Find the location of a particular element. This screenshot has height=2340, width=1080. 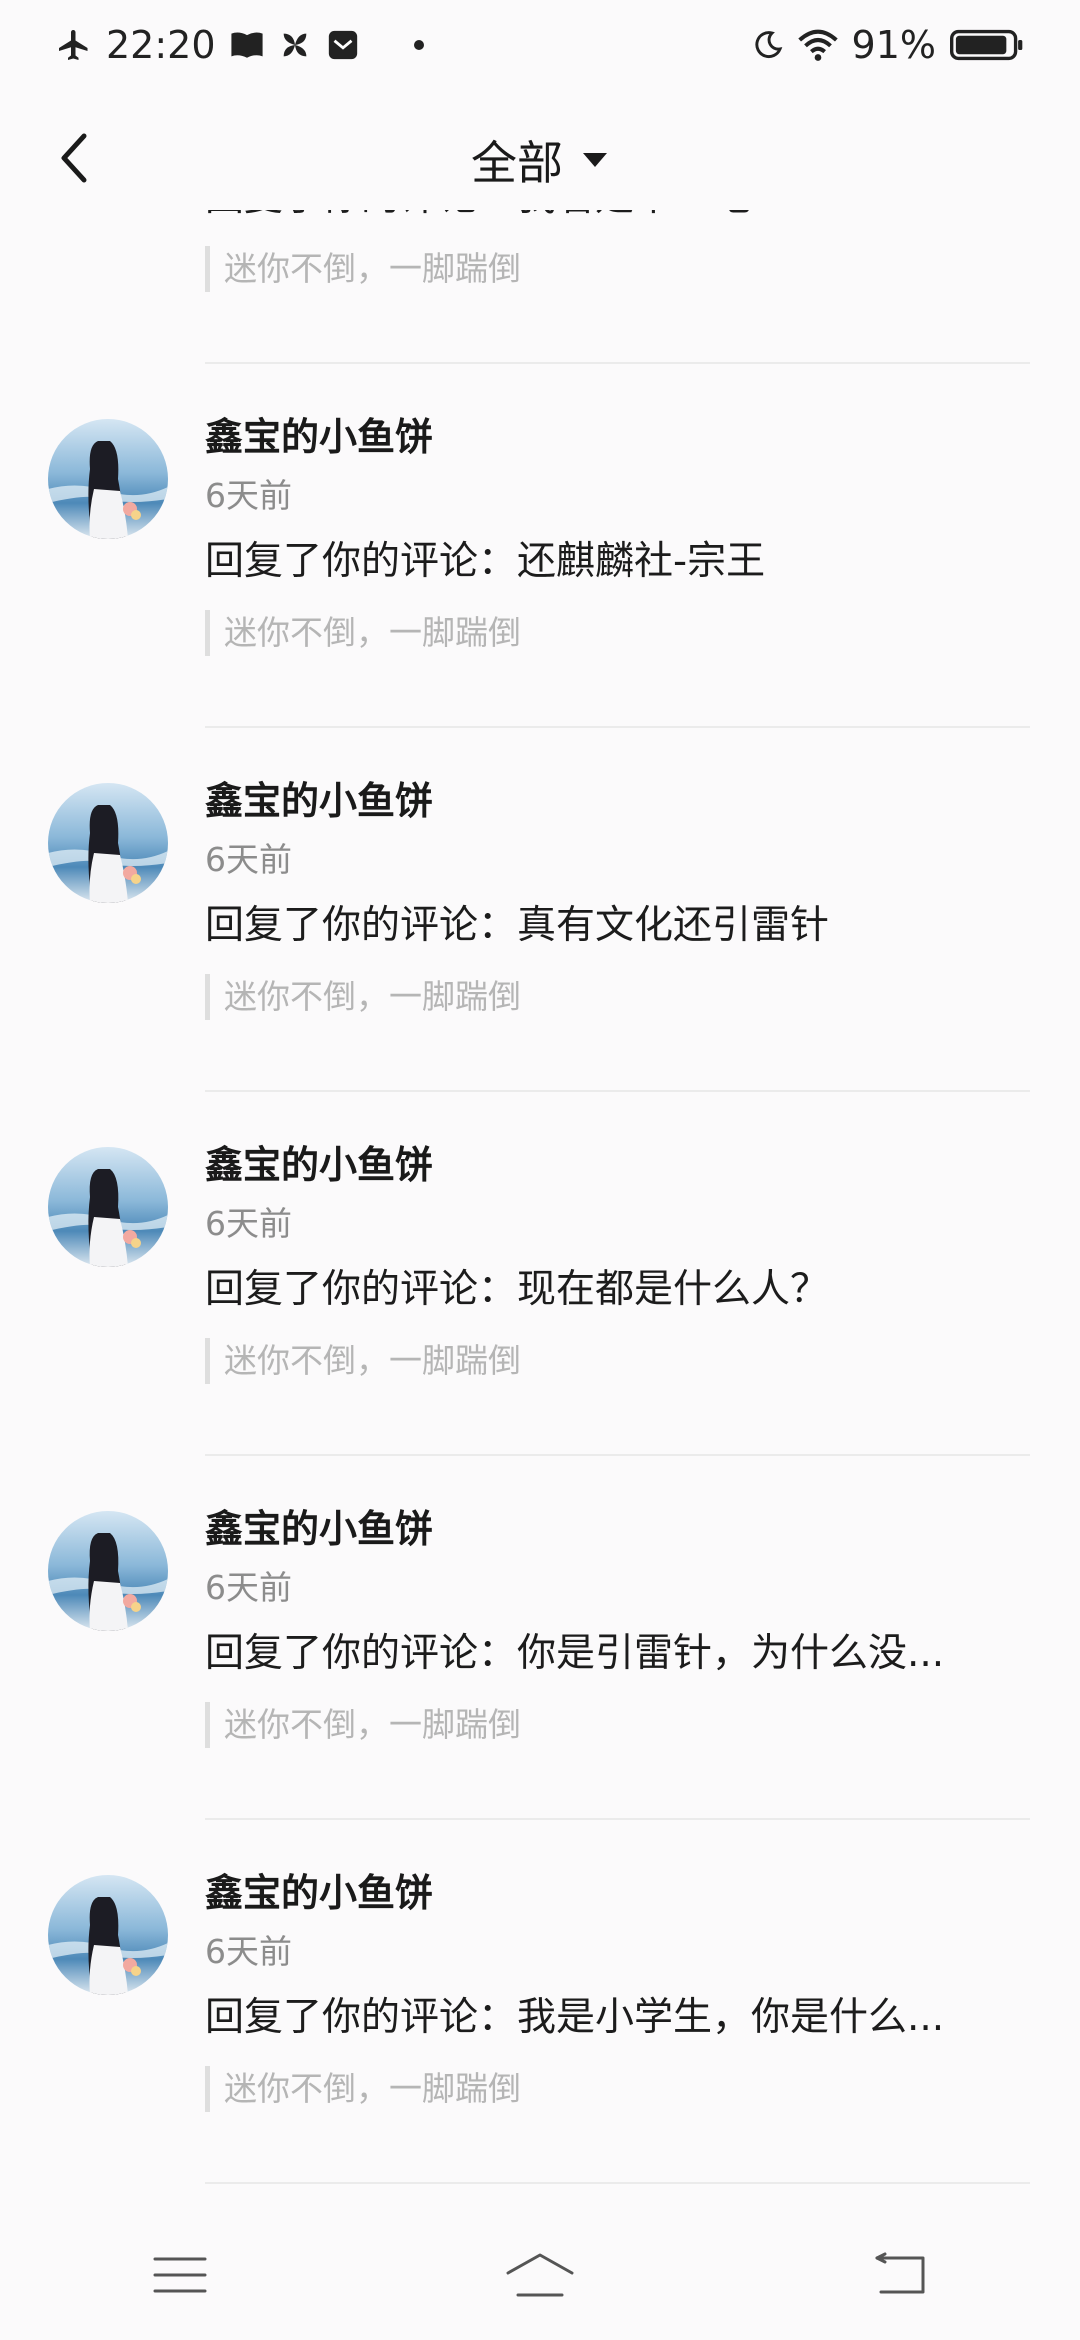

back-icon is located at coordinates (900, 2273).